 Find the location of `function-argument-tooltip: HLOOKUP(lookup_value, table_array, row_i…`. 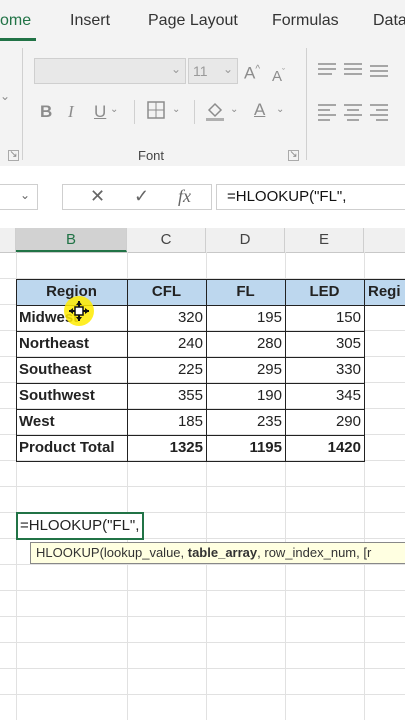

function-argument-tooltip: HLOOKUP(lookup_value, table_array, row_i… is located at coordinates (217, 553).